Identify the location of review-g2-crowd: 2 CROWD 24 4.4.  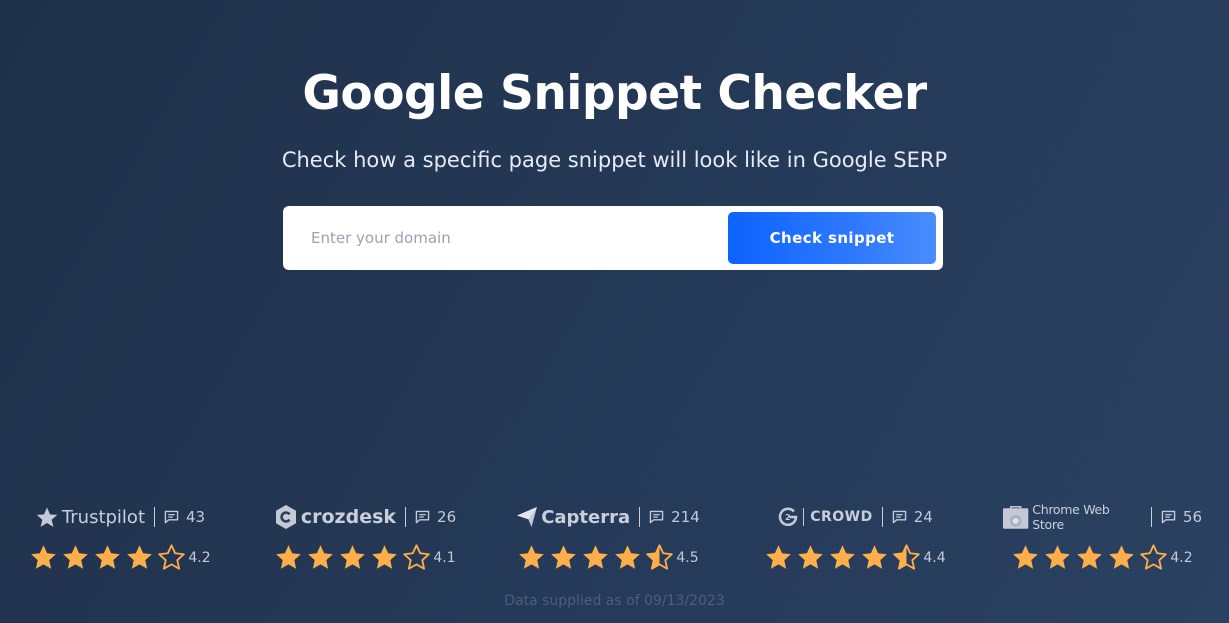
(855, 540).